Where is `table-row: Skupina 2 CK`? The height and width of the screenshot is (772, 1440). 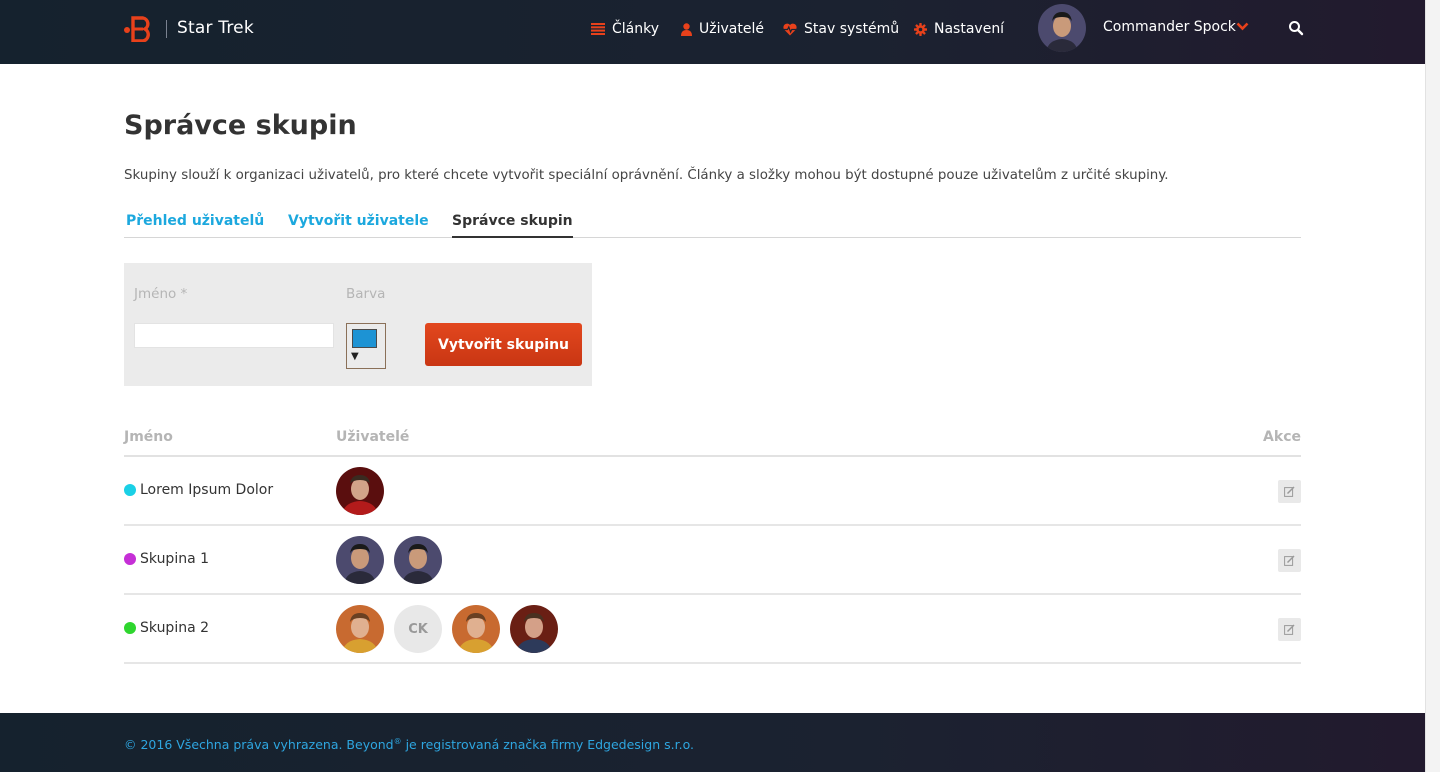 table-row: Skupina 2 CK is located at coordinates (712, 629).